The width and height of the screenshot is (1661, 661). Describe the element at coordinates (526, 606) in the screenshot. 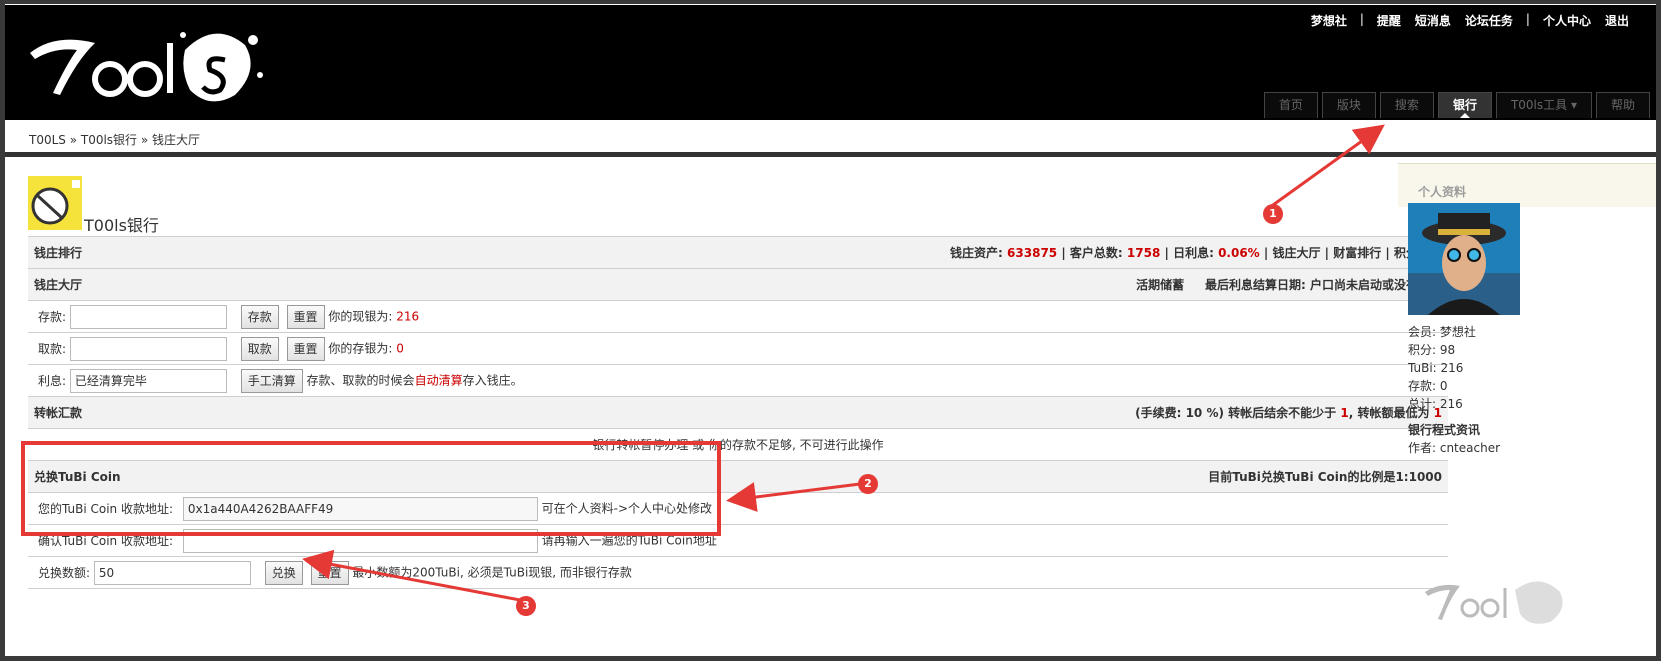

I see `annotation-badge-3: 3` at that location.